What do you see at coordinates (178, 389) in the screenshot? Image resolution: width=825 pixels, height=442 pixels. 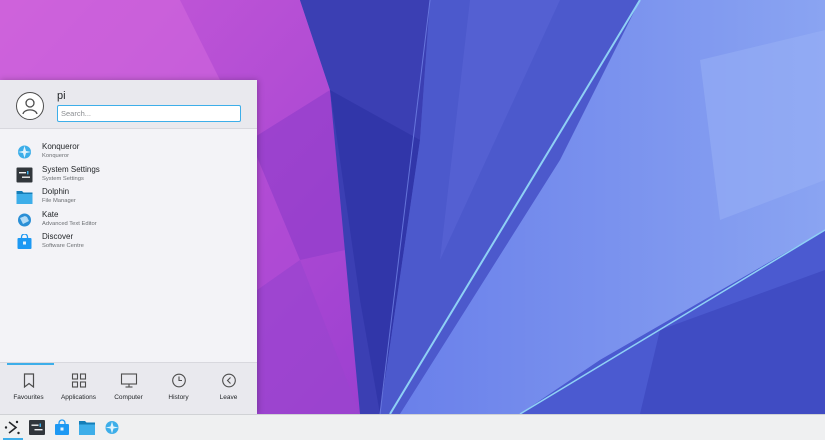 I see `tab-history: History` at bounding box center [178, 389].